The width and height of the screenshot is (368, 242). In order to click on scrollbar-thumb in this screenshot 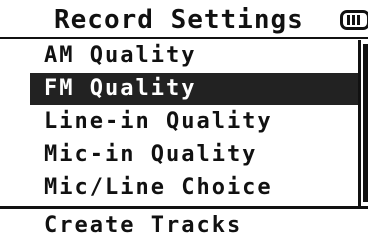, I will do `click(365, 123)`.